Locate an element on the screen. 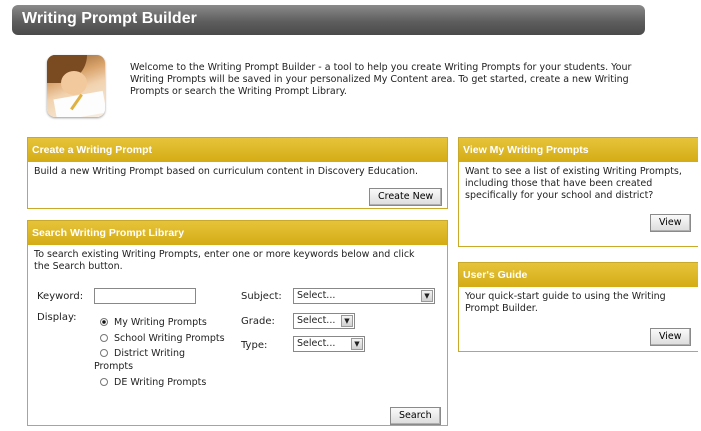 Image resolution: width=701 pixels, height=431 pixels. keyword-label: Keyword: is located at coordinates (60, 296).